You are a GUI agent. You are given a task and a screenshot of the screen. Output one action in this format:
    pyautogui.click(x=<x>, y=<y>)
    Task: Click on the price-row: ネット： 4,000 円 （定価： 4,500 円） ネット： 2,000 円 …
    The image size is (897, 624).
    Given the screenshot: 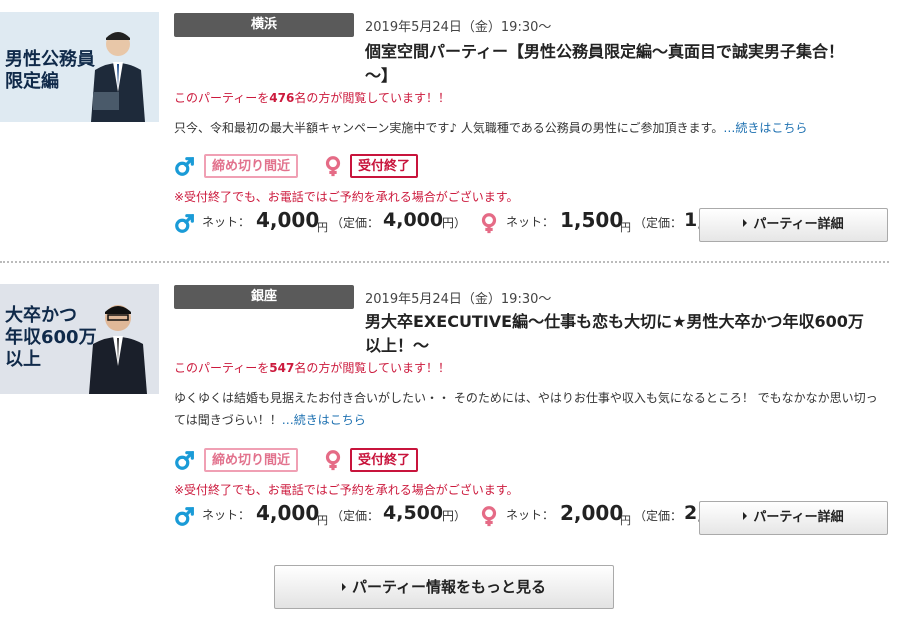 What is the action you would take?
    pyautogui.click(x=439, y=516)
    